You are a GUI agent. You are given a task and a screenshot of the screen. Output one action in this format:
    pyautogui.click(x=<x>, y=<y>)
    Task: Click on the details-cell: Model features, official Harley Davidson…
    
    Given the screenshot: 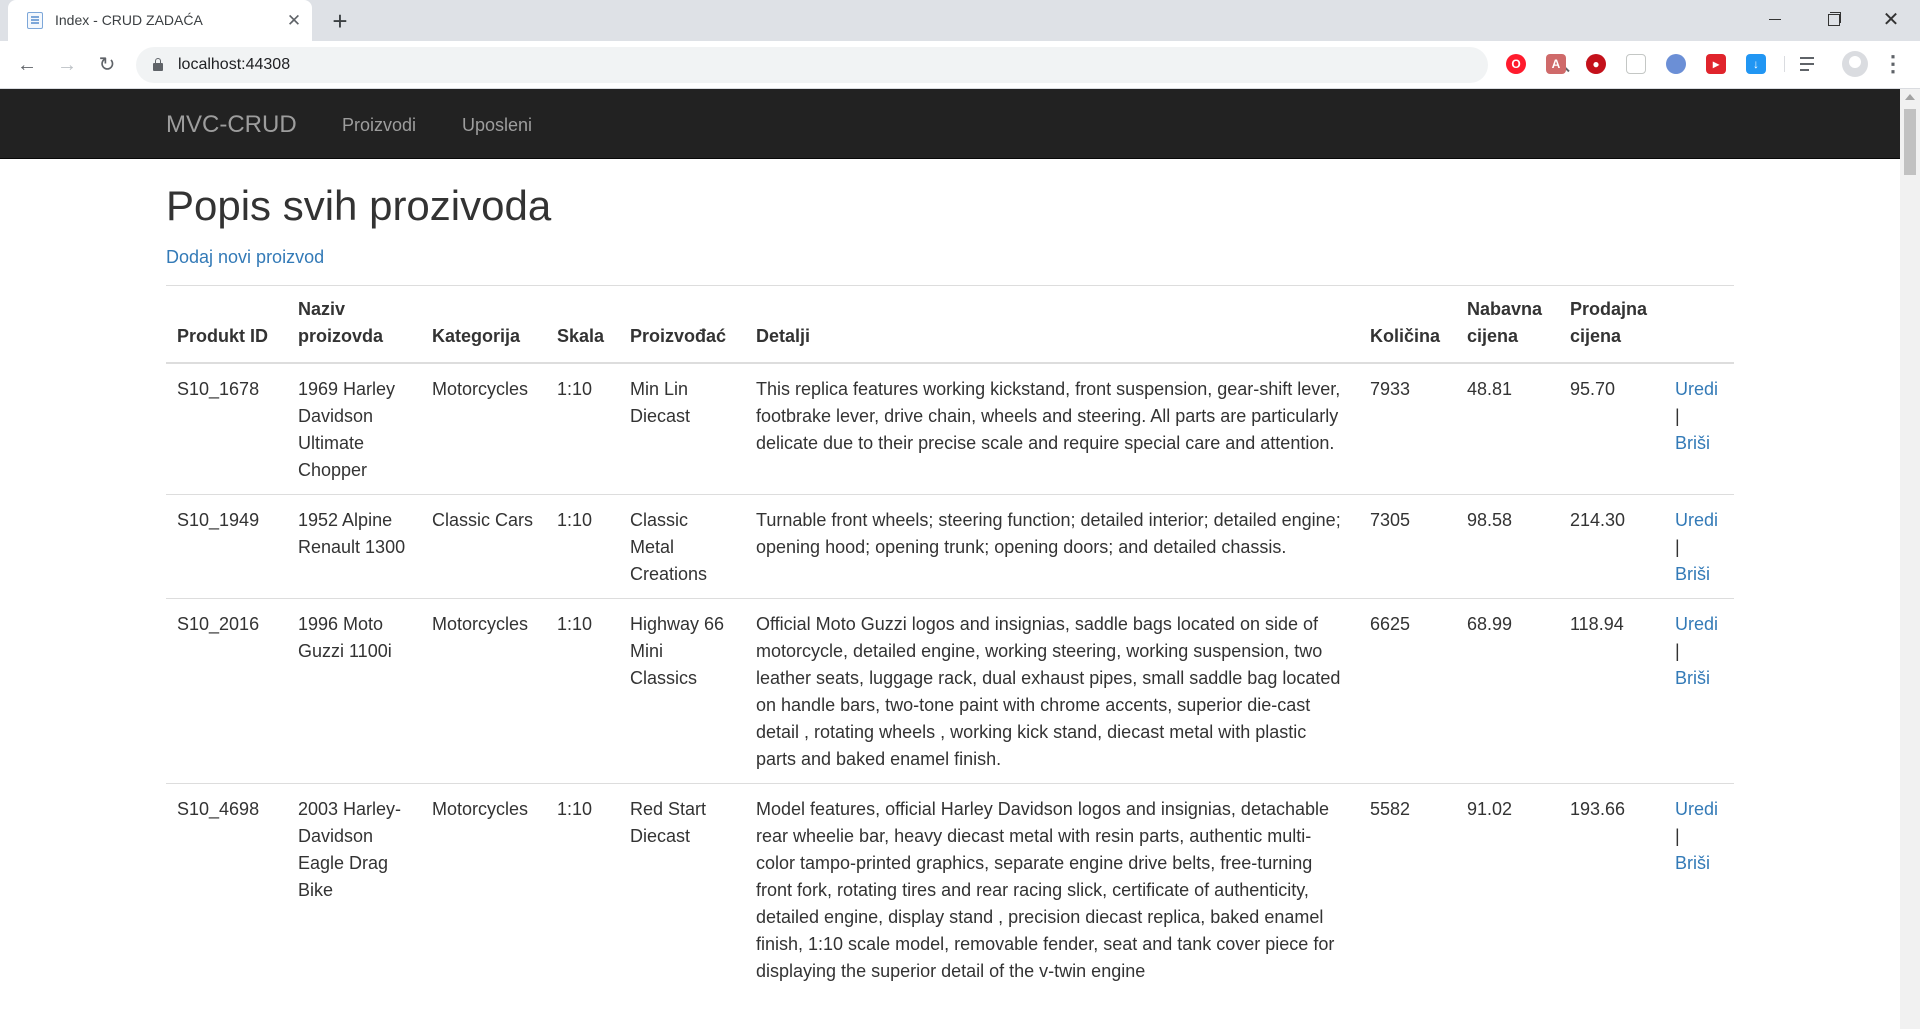 What is the action you would take?
    pyautogui.click(x=1052, y=889)
    